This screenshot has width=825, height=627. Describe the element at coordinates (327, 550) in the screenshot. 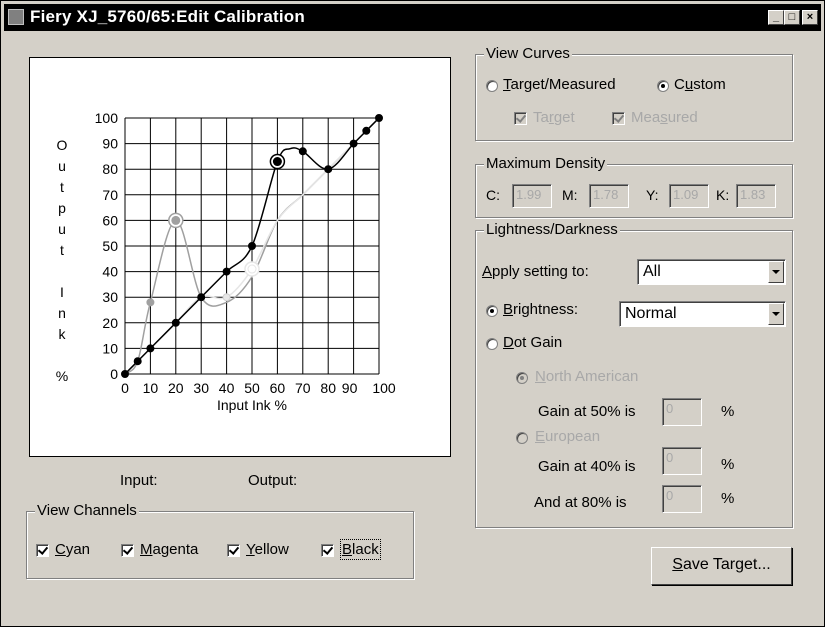

I see `black-checkbox` at that location.